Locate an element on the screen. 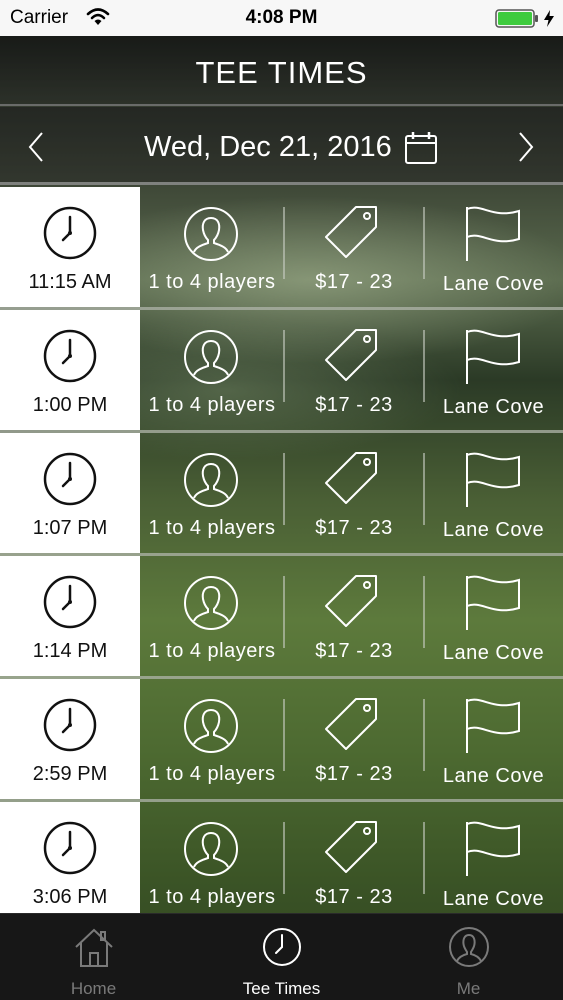 The height and width of the screenshot is (1000, 563). tab-tee-times-label: Tee Times is located at coordinates (281, 988).